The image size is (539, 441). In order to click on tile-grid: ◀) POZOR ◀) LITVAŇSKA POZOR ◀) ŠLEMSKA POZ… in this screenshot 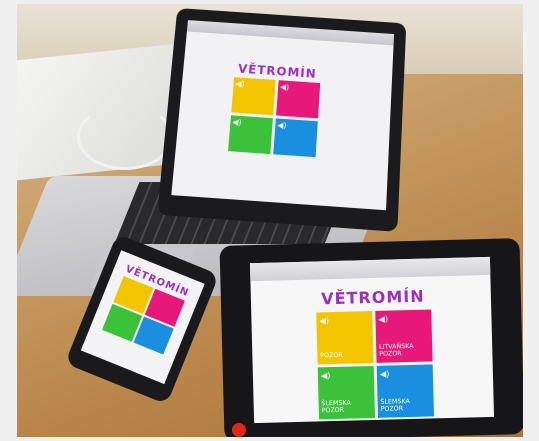, I will do `click(374, 364)`.